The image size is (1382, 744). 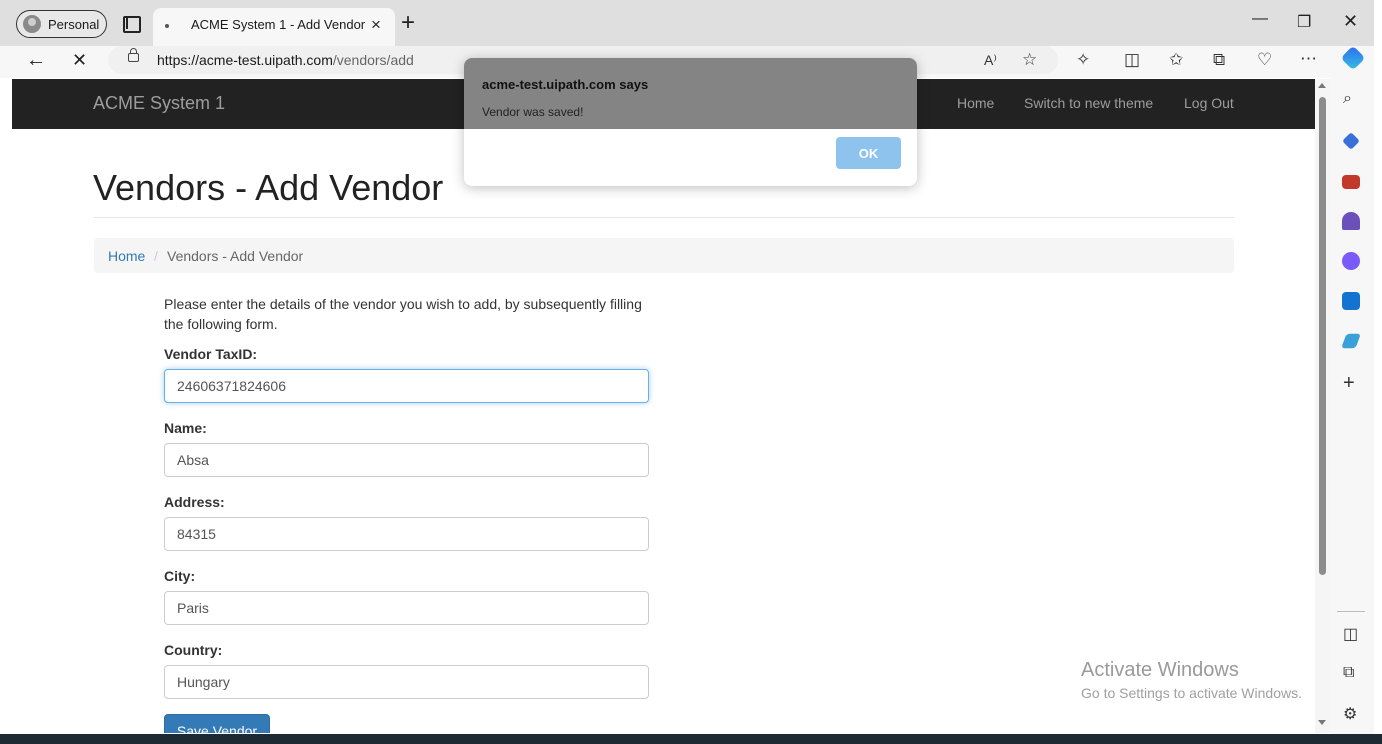 I want to click on breadcrumb-home-link: Home, so click(x=126, y=256).